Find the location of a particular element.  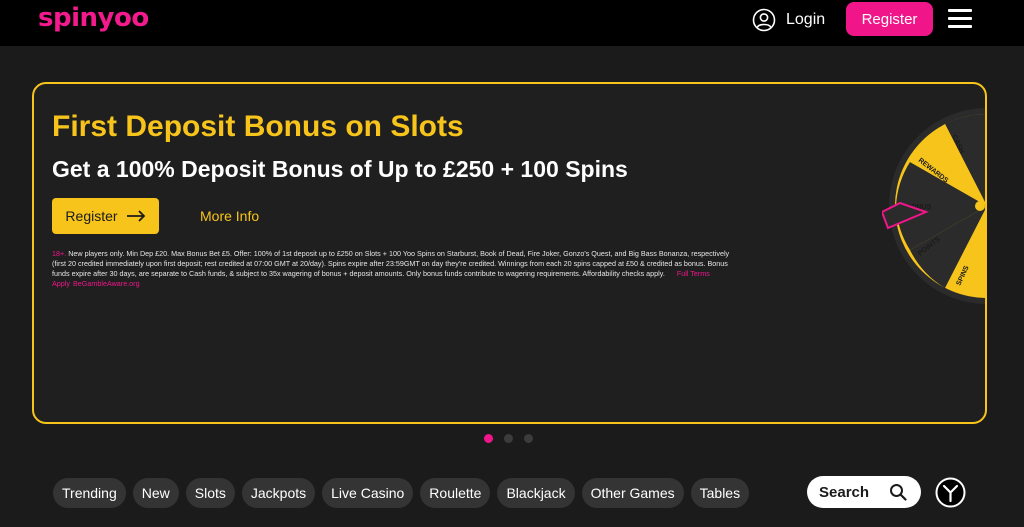

carousel-dots is located at coordinates (508, 438).